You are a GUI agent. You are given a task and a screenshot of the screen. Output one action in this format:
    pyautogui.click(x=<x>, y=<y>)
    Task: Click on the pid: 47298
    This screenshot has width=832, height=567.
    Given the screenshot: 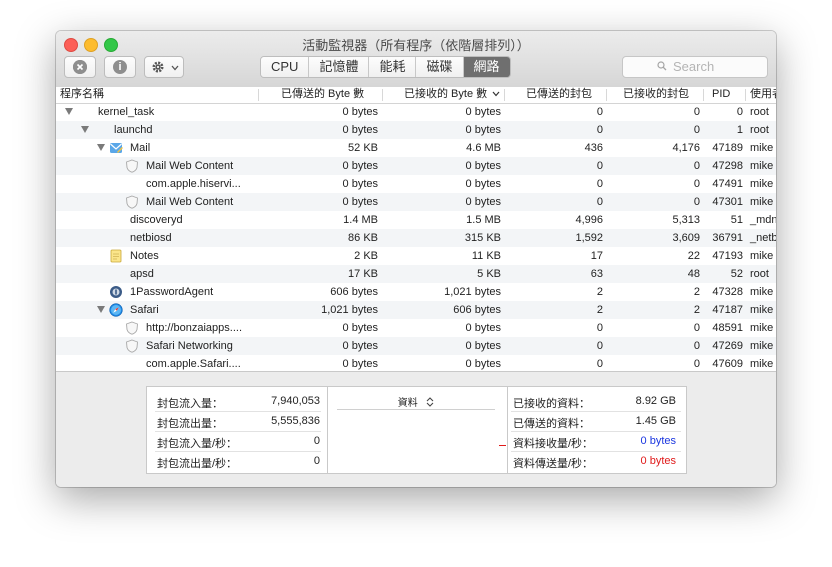 What is the action you would take?
    pyautogui.click(x=727, y=166)
    